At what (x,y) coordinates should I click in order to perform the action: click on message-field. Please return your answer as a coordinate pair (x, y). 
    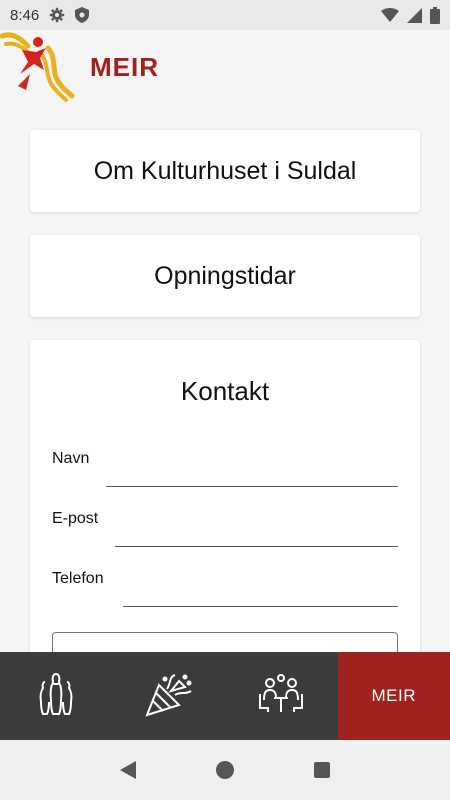
    Looking at the image, I should click on (225, 642).